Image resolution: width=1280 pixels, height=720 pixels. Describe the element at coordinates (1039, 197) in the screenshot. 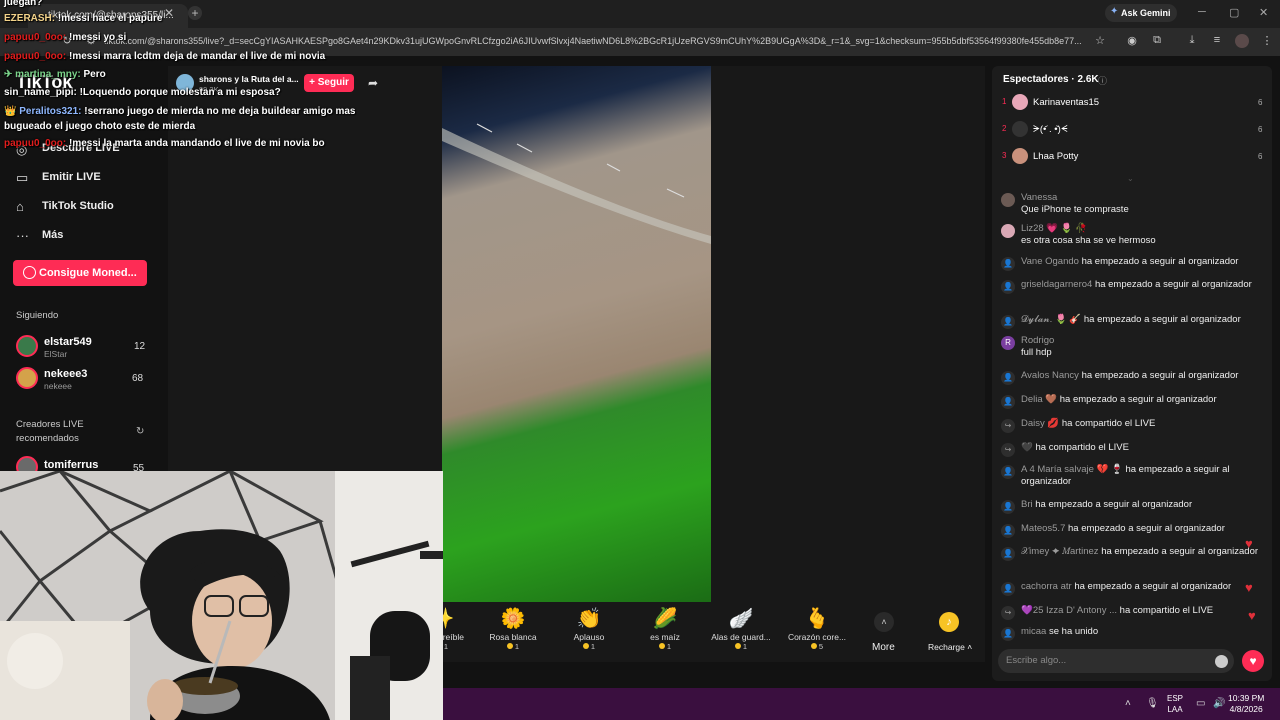

I see `chat-user: Vanessa` at that location.